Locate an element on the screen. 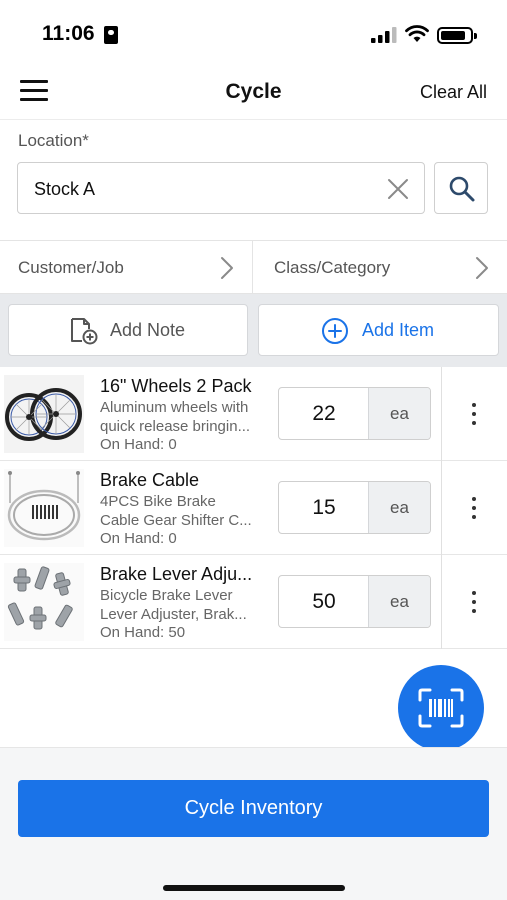 The width and height of the screenshot is (507, 900). add-item-label: Add Item is located at coordinates (398, 330).